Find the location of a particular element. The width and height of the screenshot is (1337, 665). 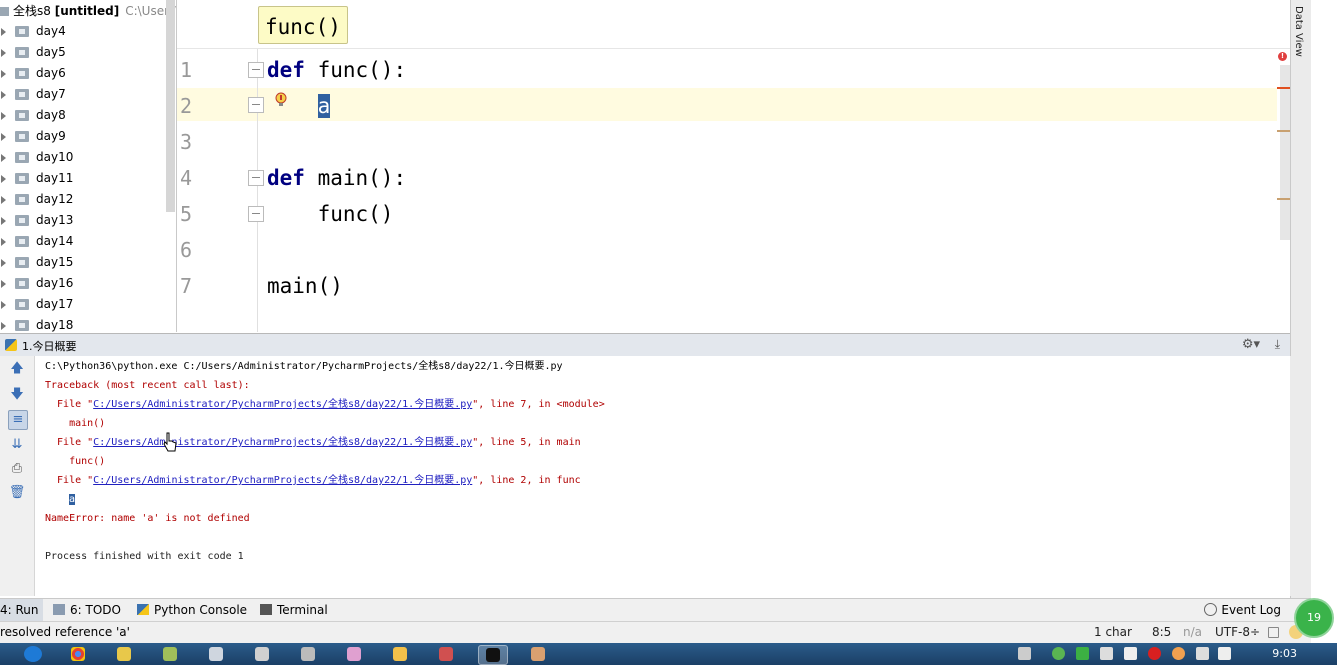

record-icon is located at coordinates (1154, 653).